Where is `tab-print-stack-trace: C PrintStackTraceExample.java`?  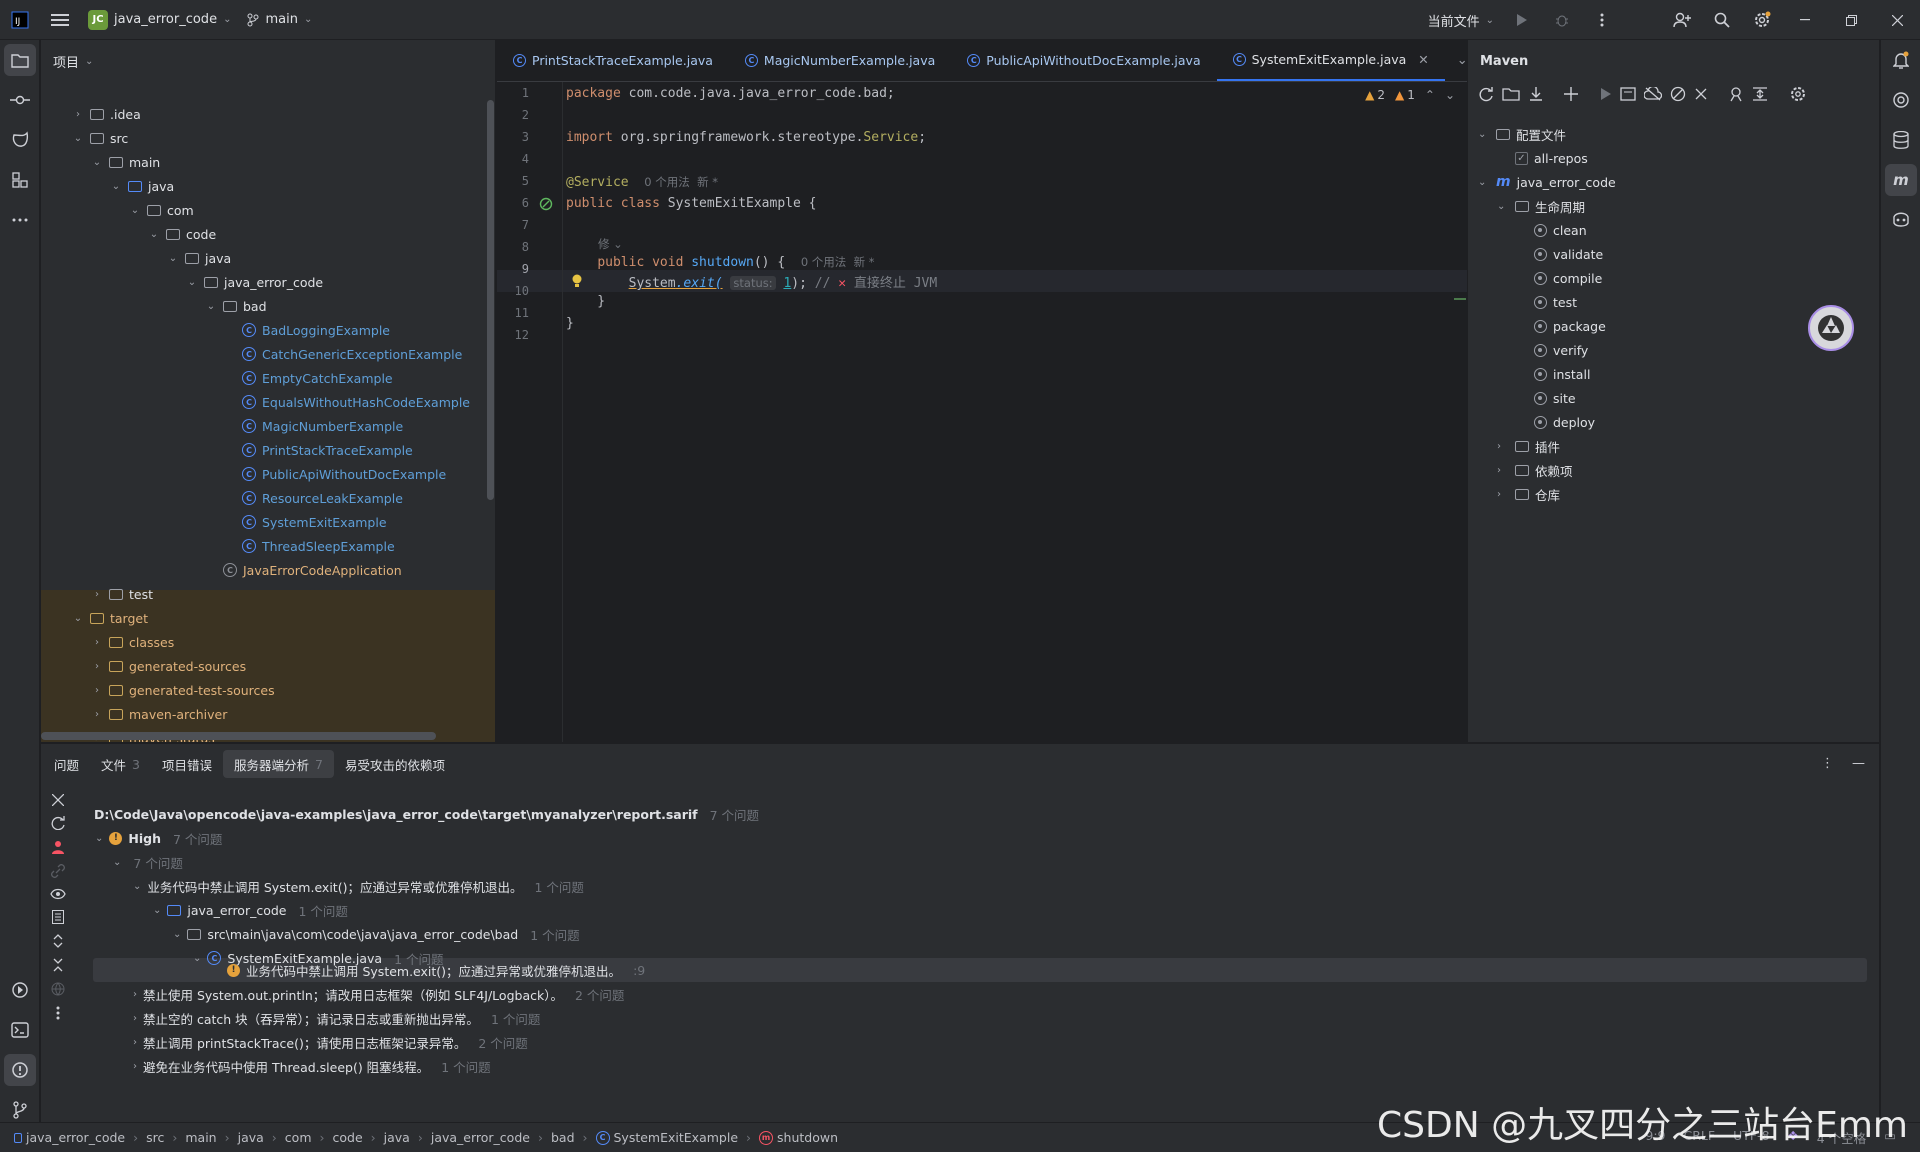 tab-print-stack-trace: C PrintStackTraceExample.java is located at coordinates (613, 60).